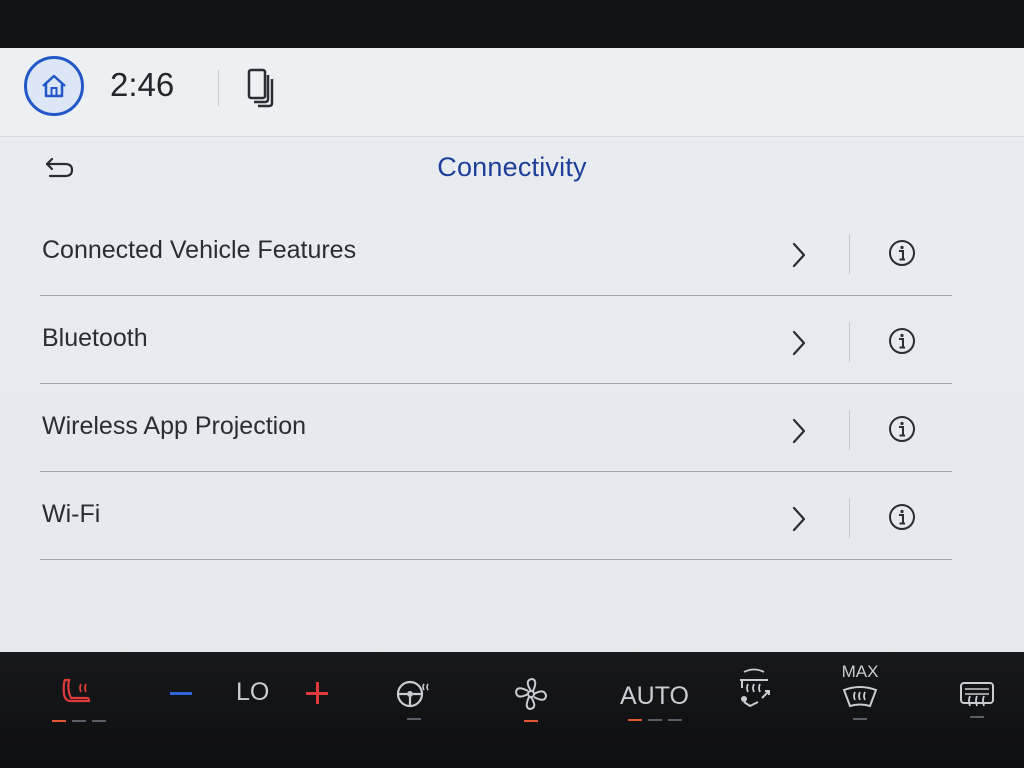 This screenshot has width=1024, height=768. What do you see at coordinates (218, 88) in the screenshot?
I see `status-divider` at bounding box center [218, 88].